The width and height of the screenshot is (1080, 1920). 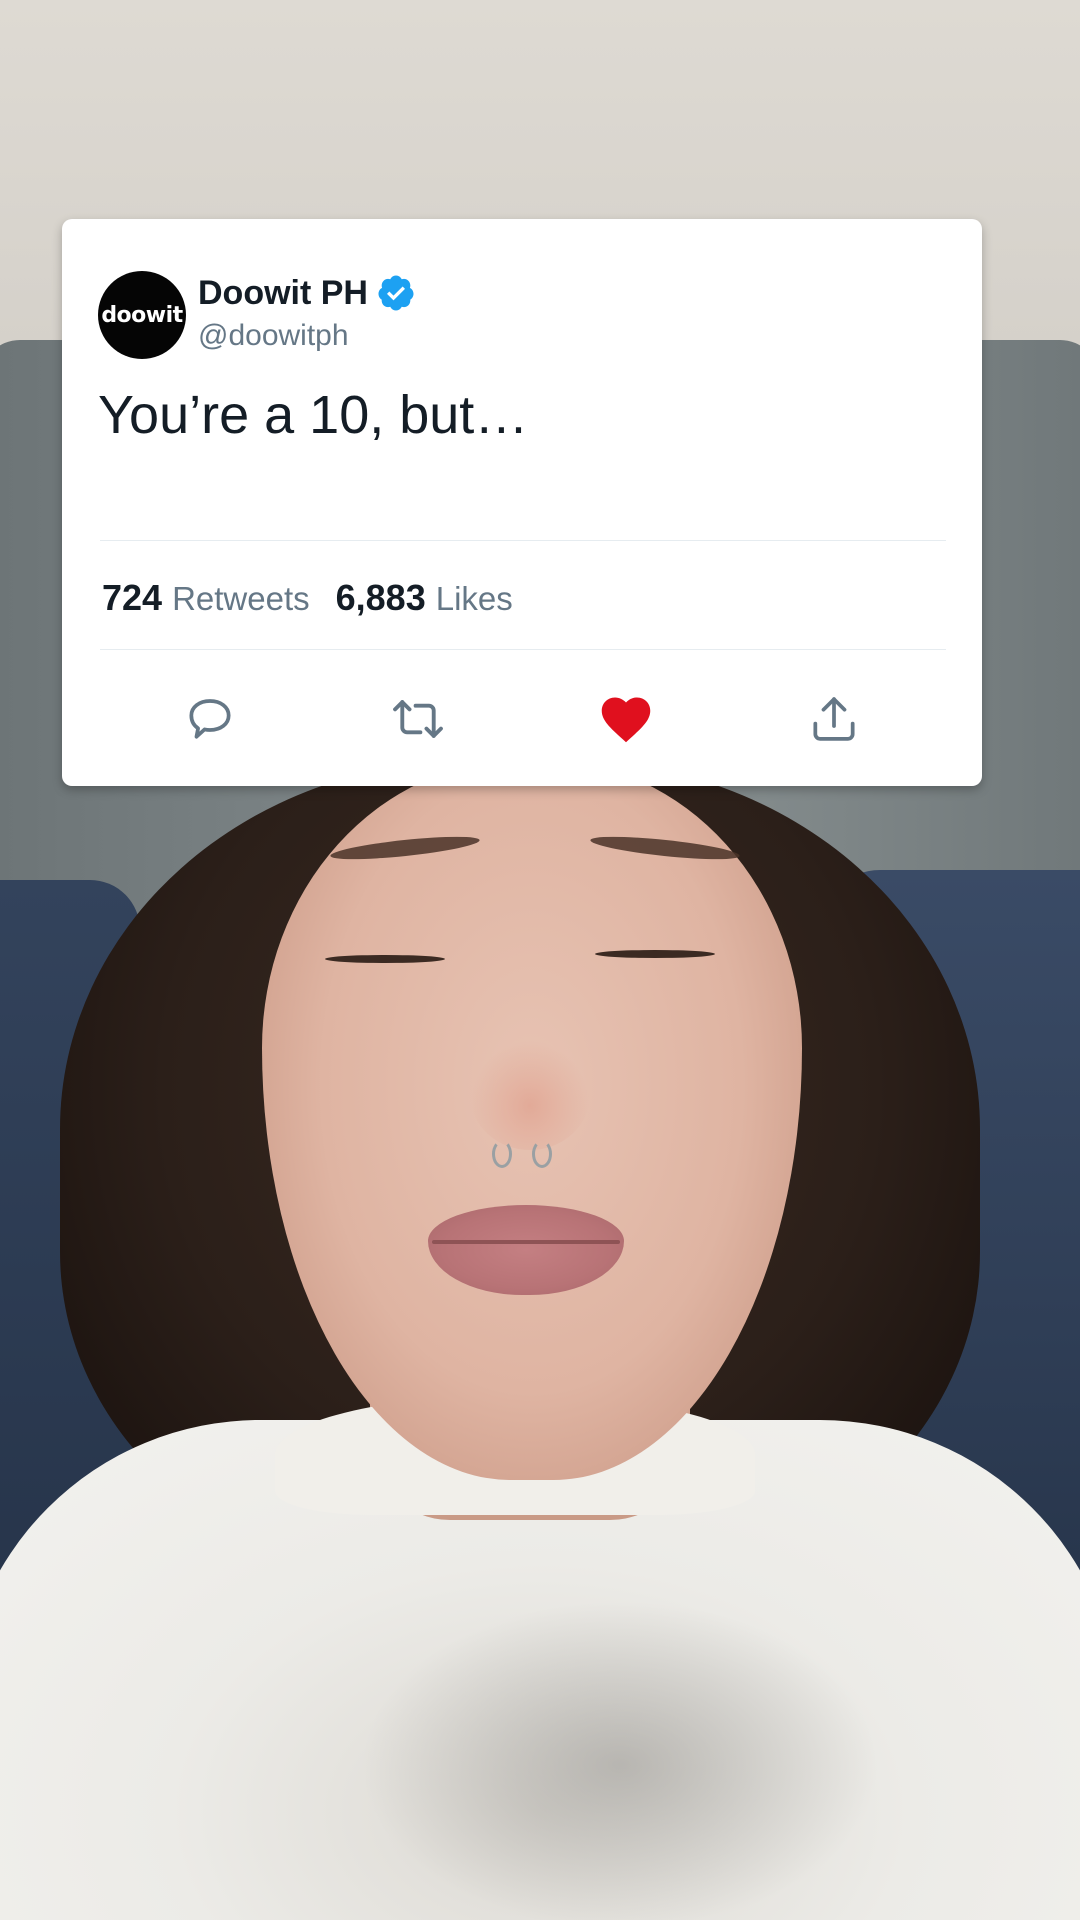 I want to click on author-row: Doowit PH, so click(x=307, y=293).